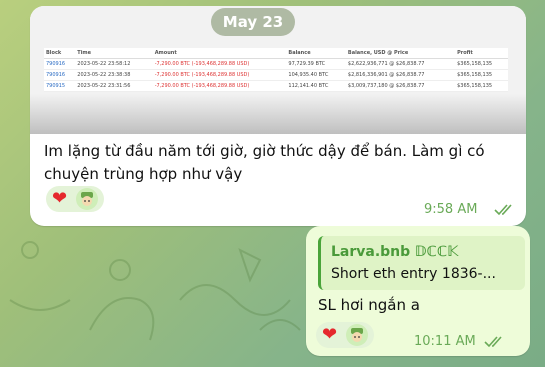  I want to click on cell: 104,935.40 BTC, so click(316, 75).